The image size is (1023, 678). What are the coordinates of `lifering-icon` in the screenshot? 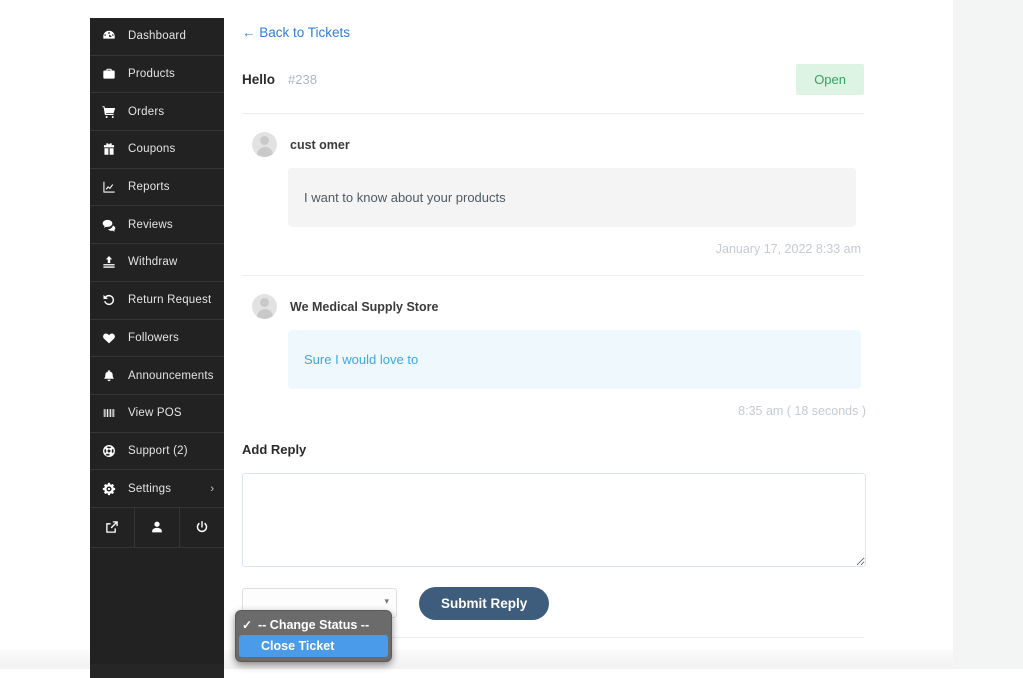 It's located at (109, 451).